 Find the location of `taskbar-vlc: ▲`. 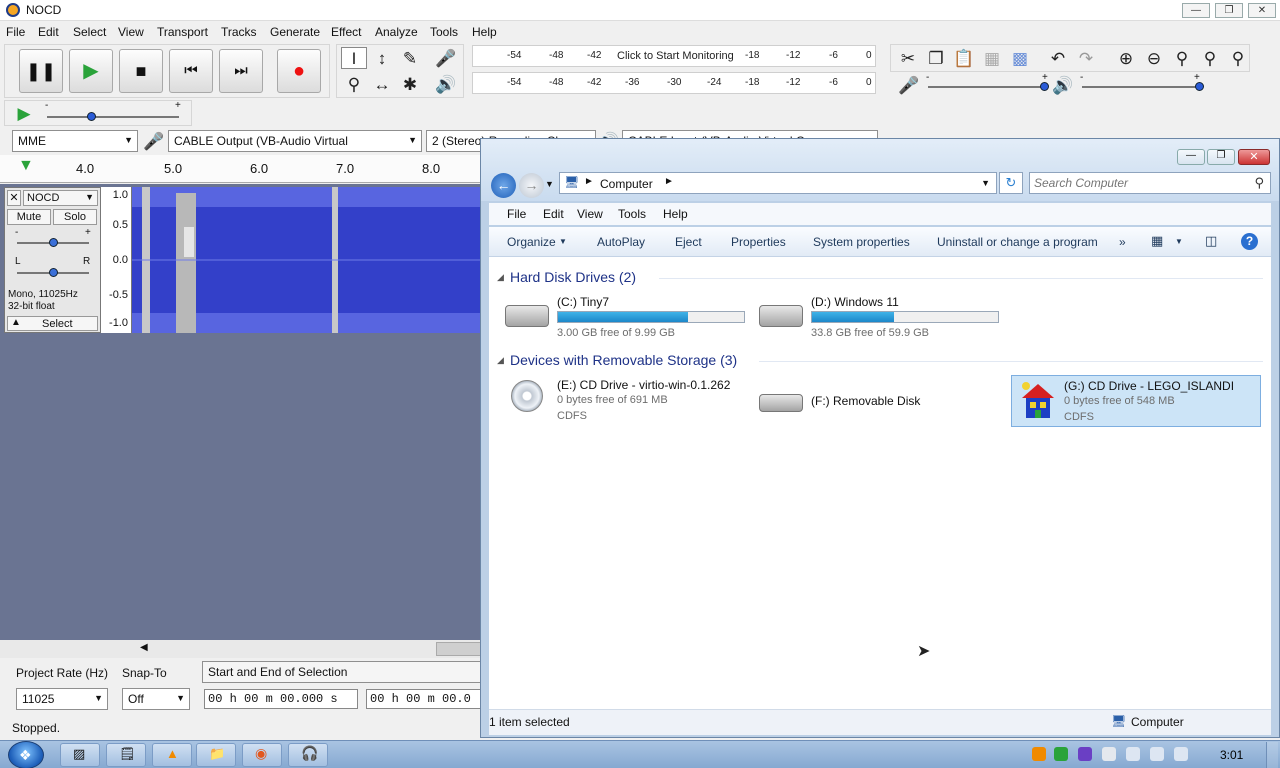

taskbar-vlc: ▲ is located at coordinates (172, 755).